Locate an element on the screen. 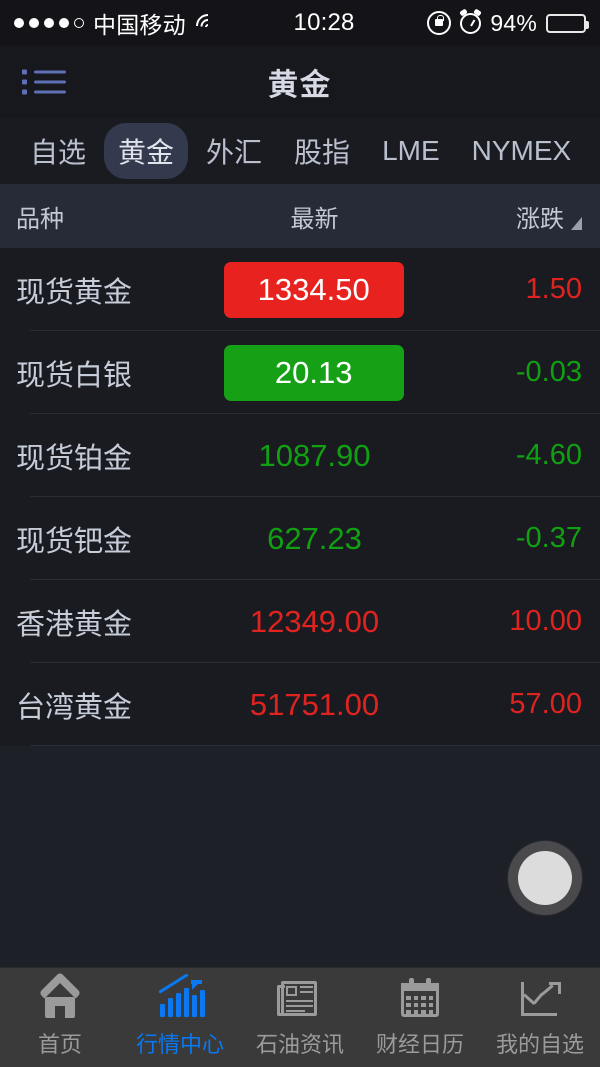 The height and width of the screenshot is (1067, 600). status-bar-left: 中国移动 is located at coordinates (119, 24).